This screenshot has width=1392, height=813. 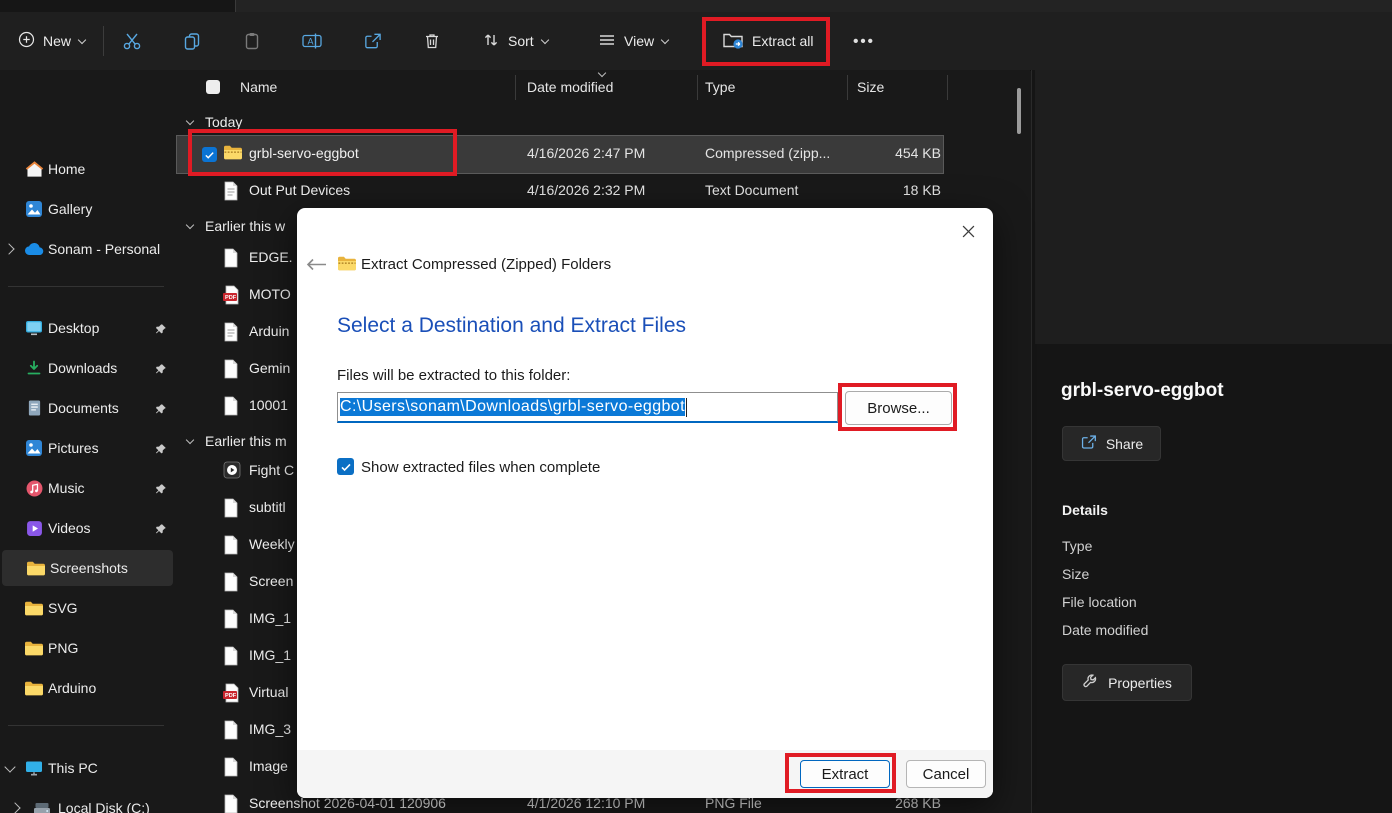 What do you see at coordinates (1124, 443) in the screenshot?
I see `share-button-label: Share` at bounding box center [1124, 443].